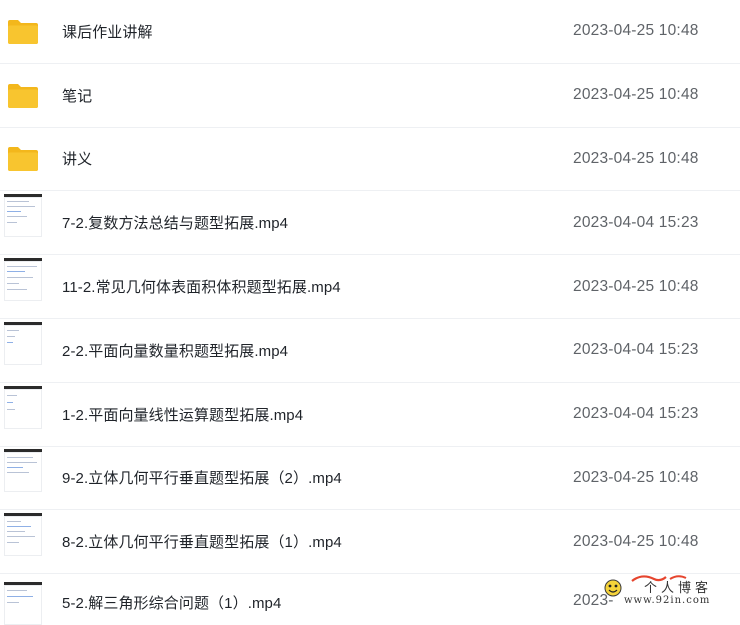 The image size is (740, 625). Describe the element at coordinates (370, 223) in the screenshot. I see `file-row-video: 7-2.复数方法总结与题型拓展.mp4 2023-04-04 15:23` at that location.